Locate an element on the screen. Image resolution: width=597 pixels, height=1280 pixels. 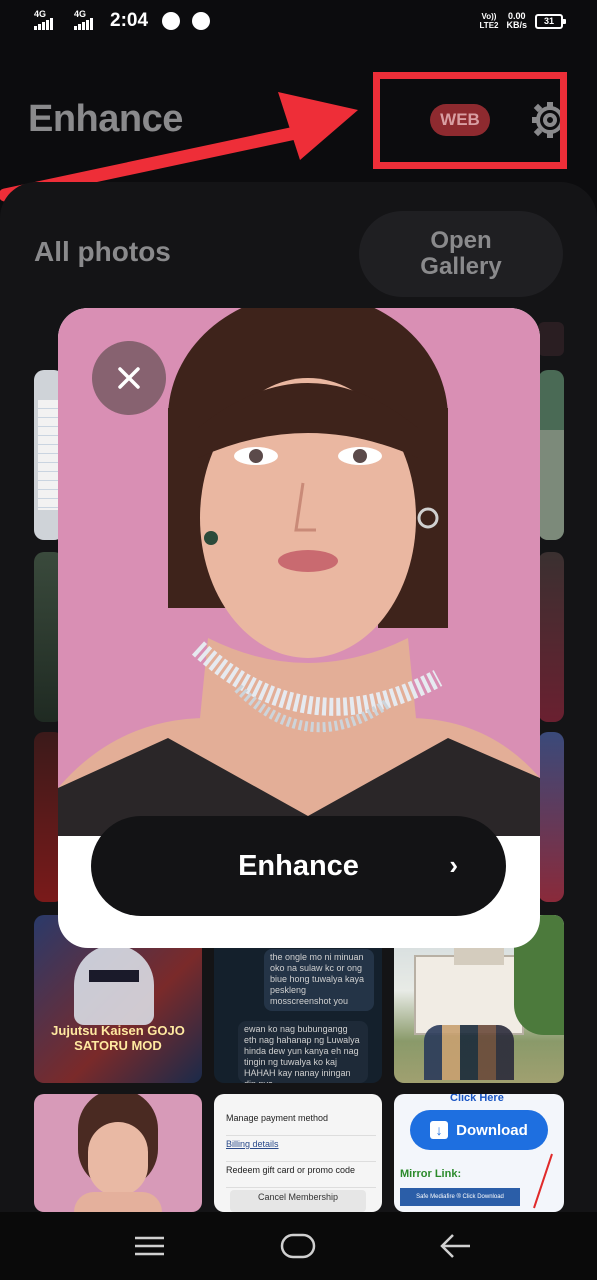
open-gallery-button: Open Gallery is located at coordinates (461, 254).